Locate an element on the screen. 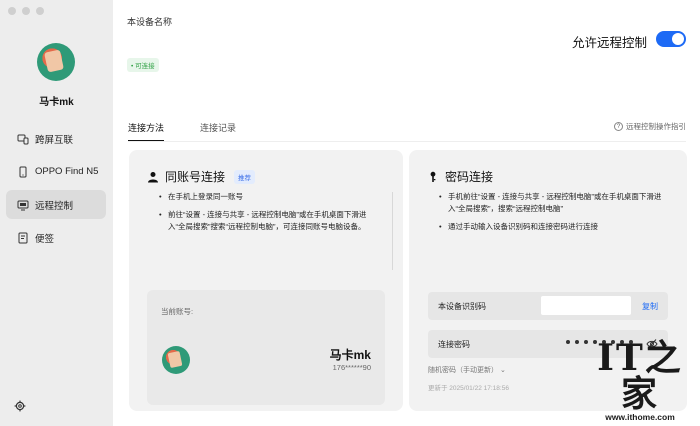 This screenshot has height=426, width=700. account-phone: 176******90 is located at coordinates (351, 367).